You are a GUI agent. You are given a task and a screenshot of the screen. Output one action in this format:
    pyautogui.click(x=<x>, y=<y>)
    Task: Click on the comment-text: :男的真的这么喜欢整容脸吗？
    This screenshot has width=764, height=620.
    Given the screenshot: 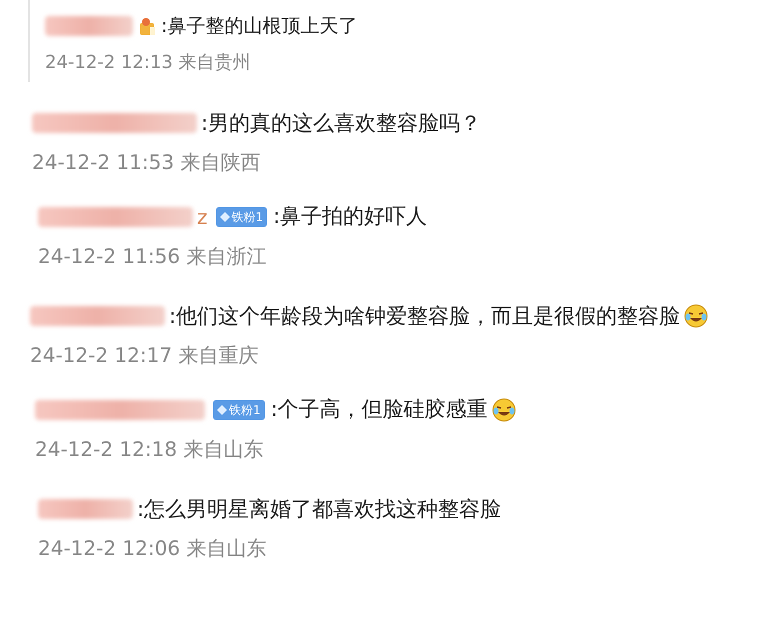 What is the action you would take?
    pyautogui.click(x=341, y=123)
    